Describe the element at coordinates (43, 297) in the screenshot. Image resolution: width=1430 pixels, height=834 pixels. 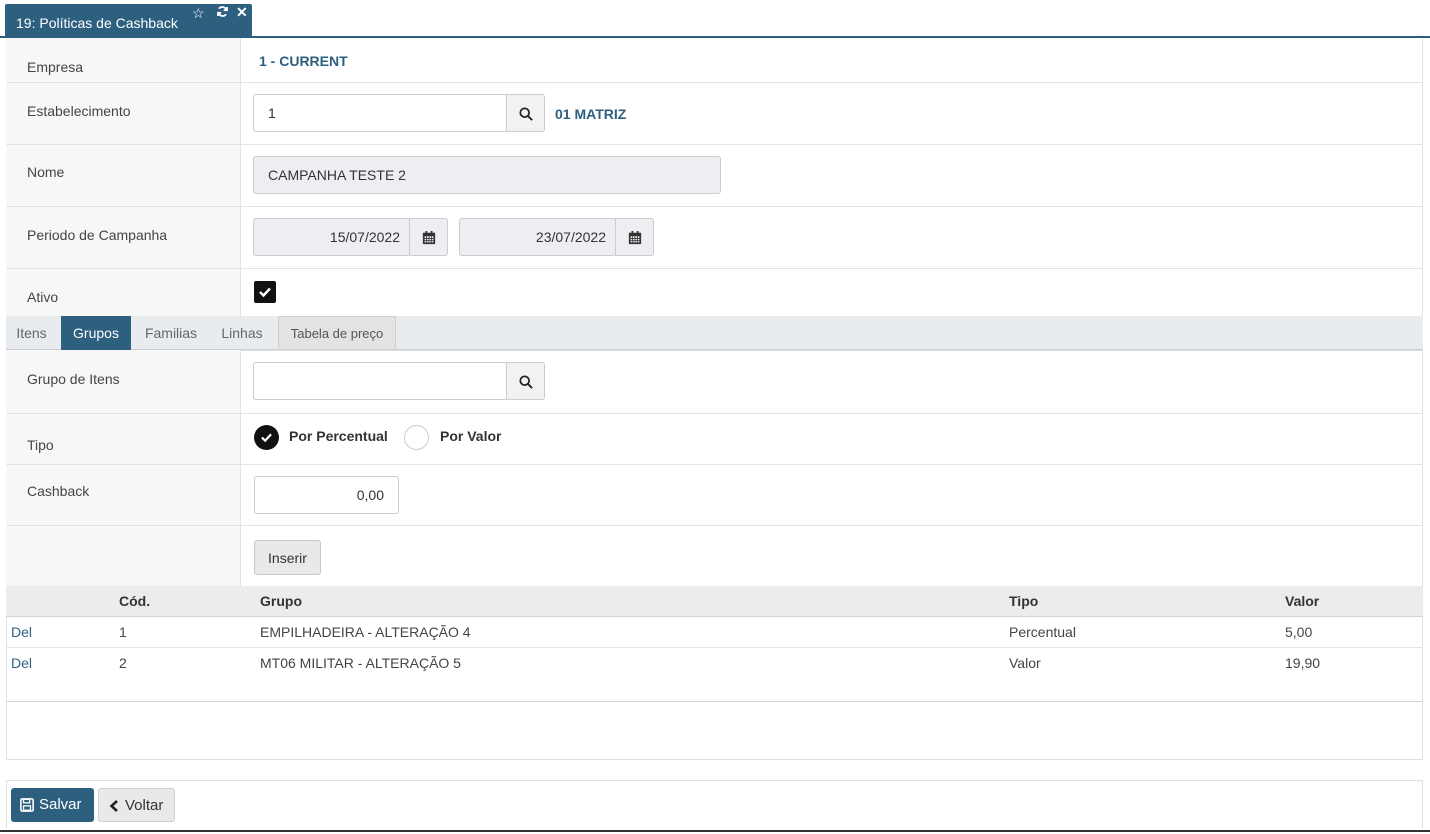
I see `ativo-label: Ativo` at that location.